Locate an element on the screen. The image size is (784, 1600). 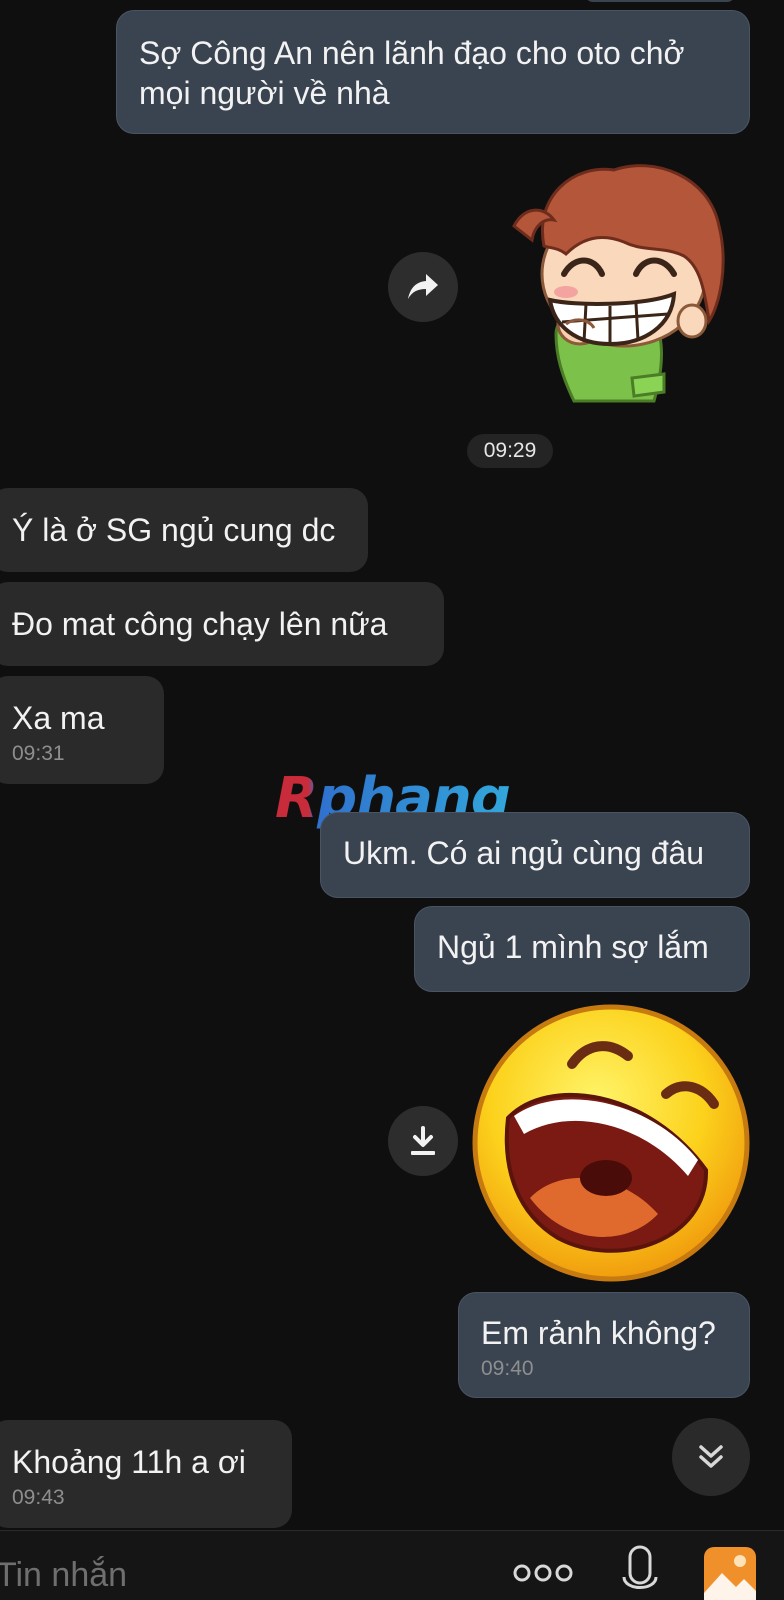
message-text: Ý là ở SG ngủ cung dc is located at coordinates (174, 530).